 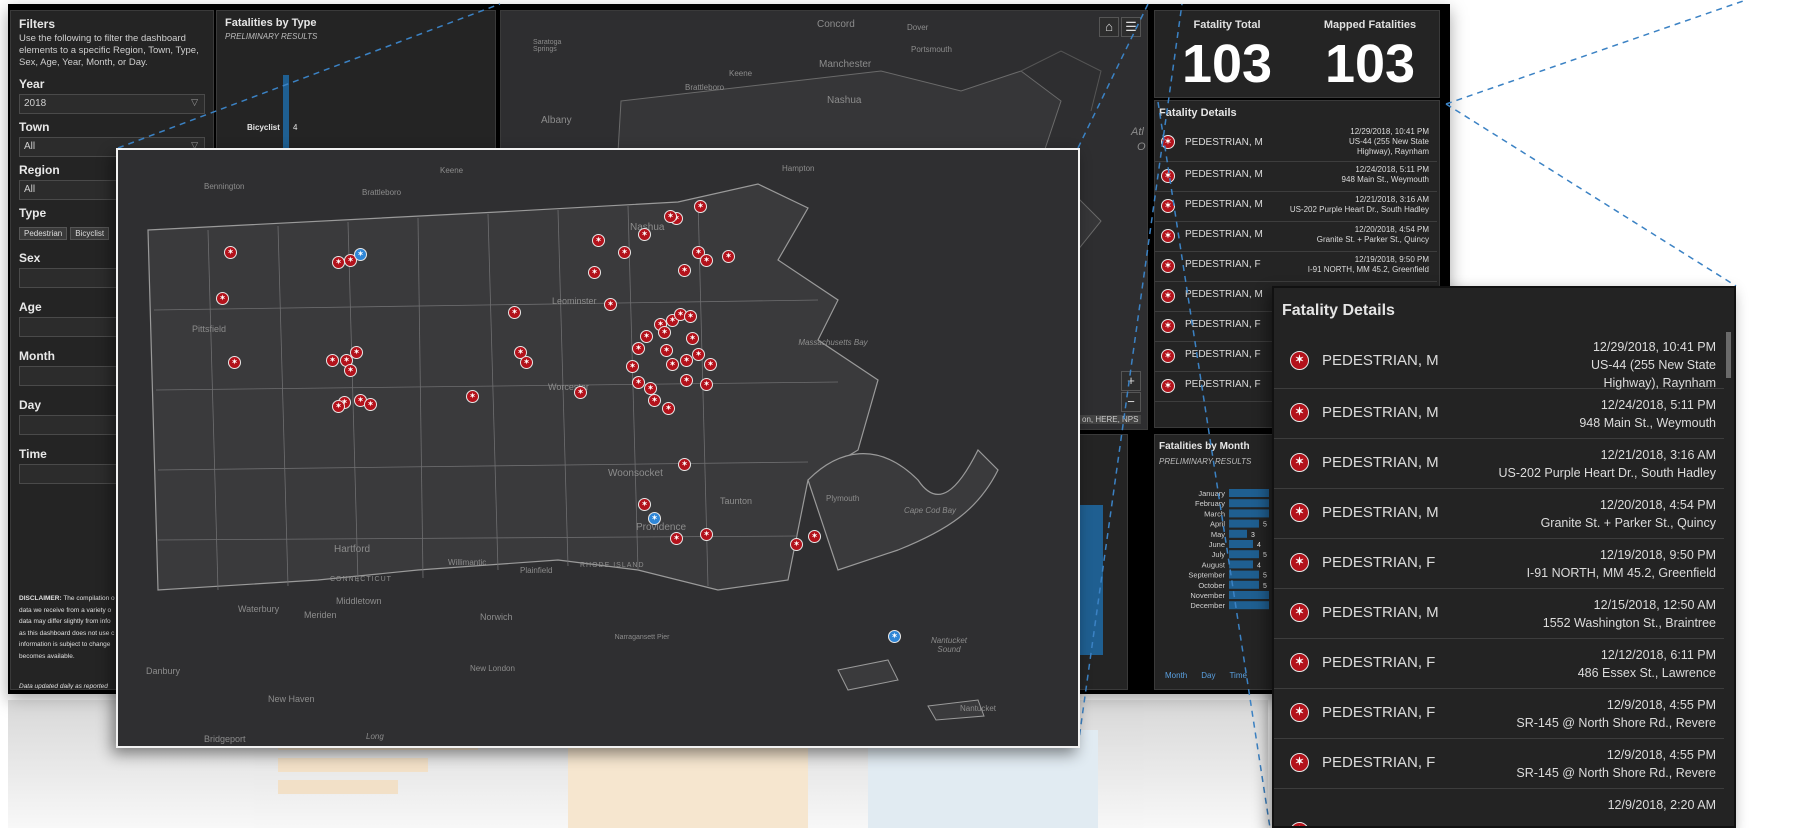 What do you see at coordinates (1265, 525) in the screenshot?
I see `month-value: 5` at bounding box center [1265, 525].